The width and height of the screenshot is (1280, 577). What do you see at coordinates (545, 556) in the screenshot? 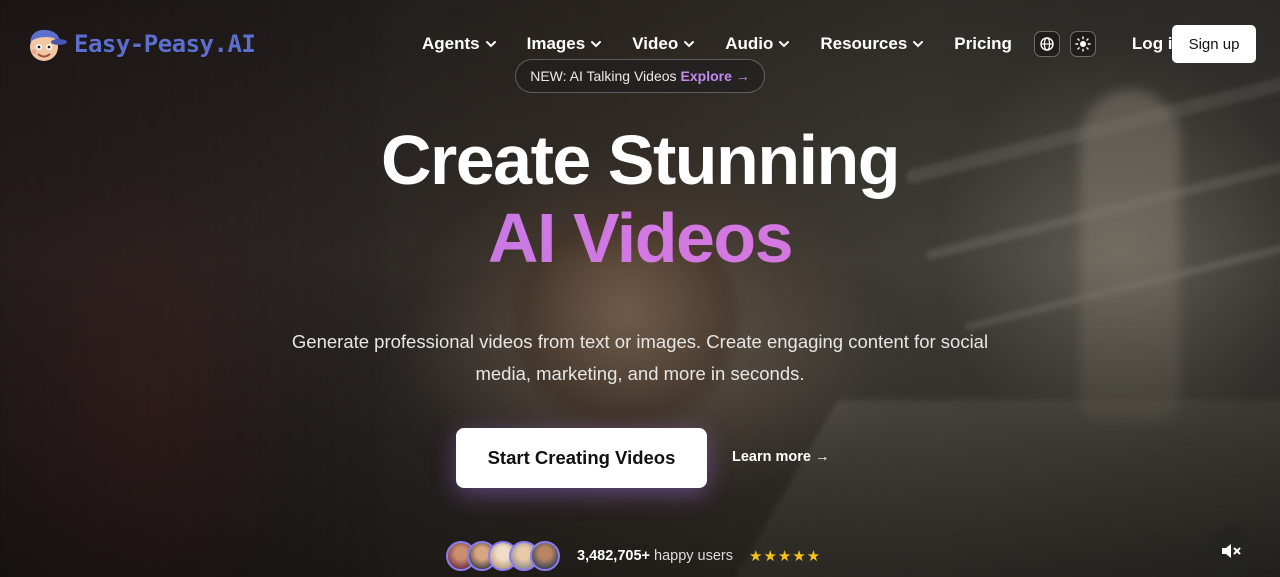
I see `avatar` at bounding box center [545, 556].